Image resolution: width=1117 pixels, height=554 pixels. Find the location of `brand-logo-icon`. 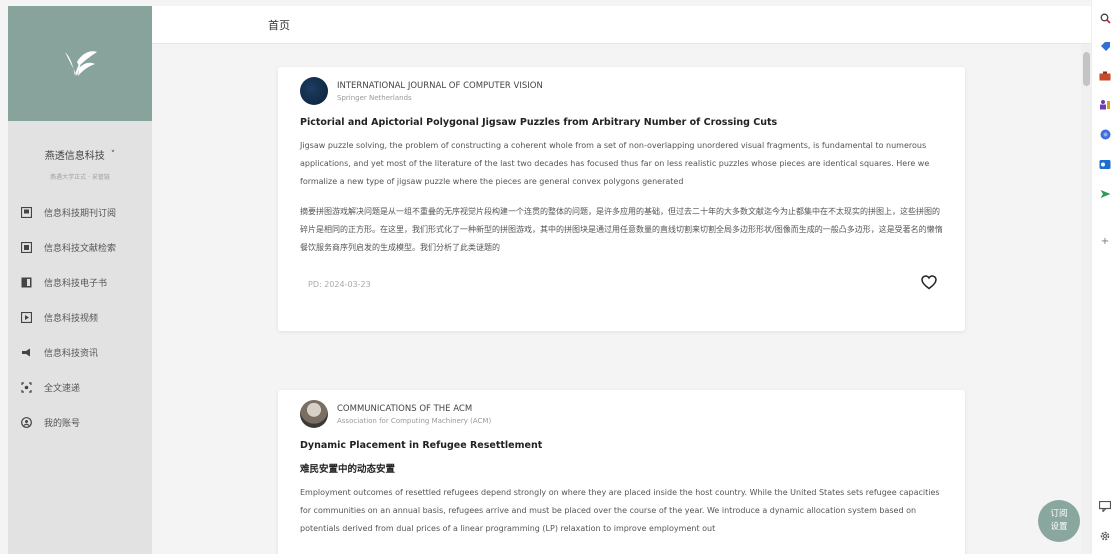

brand-logo-icon is located at coordinates (81, 63).